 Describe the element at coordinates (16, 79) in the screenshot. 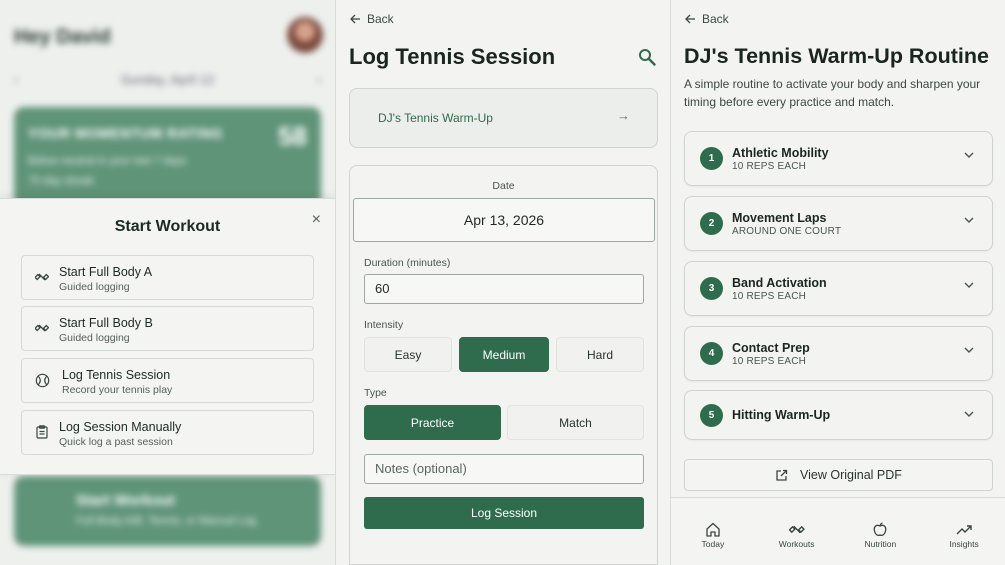

I see `prev-day-icon: ‹` at that location.